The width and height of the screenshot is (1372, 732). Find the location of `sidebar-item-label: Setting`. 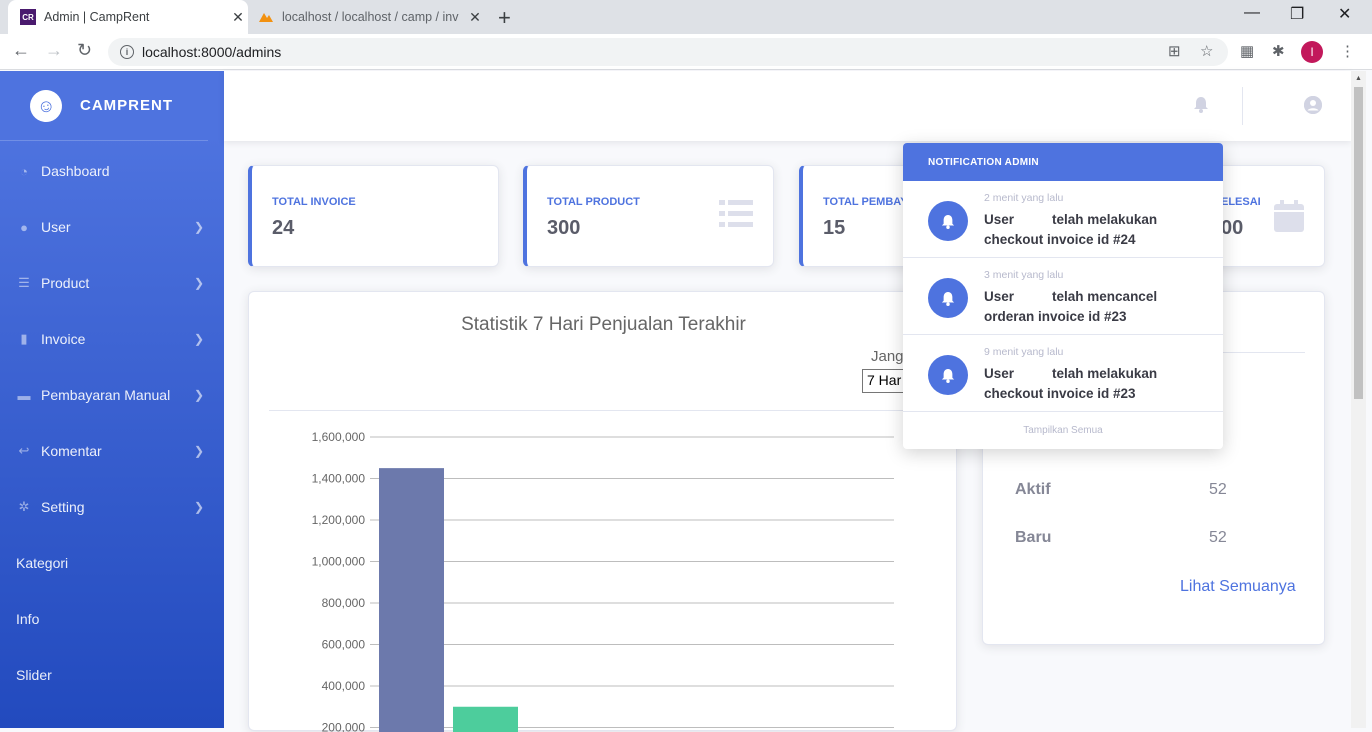

sidebar-item-label: Setting is located at coordinates (63, 507).